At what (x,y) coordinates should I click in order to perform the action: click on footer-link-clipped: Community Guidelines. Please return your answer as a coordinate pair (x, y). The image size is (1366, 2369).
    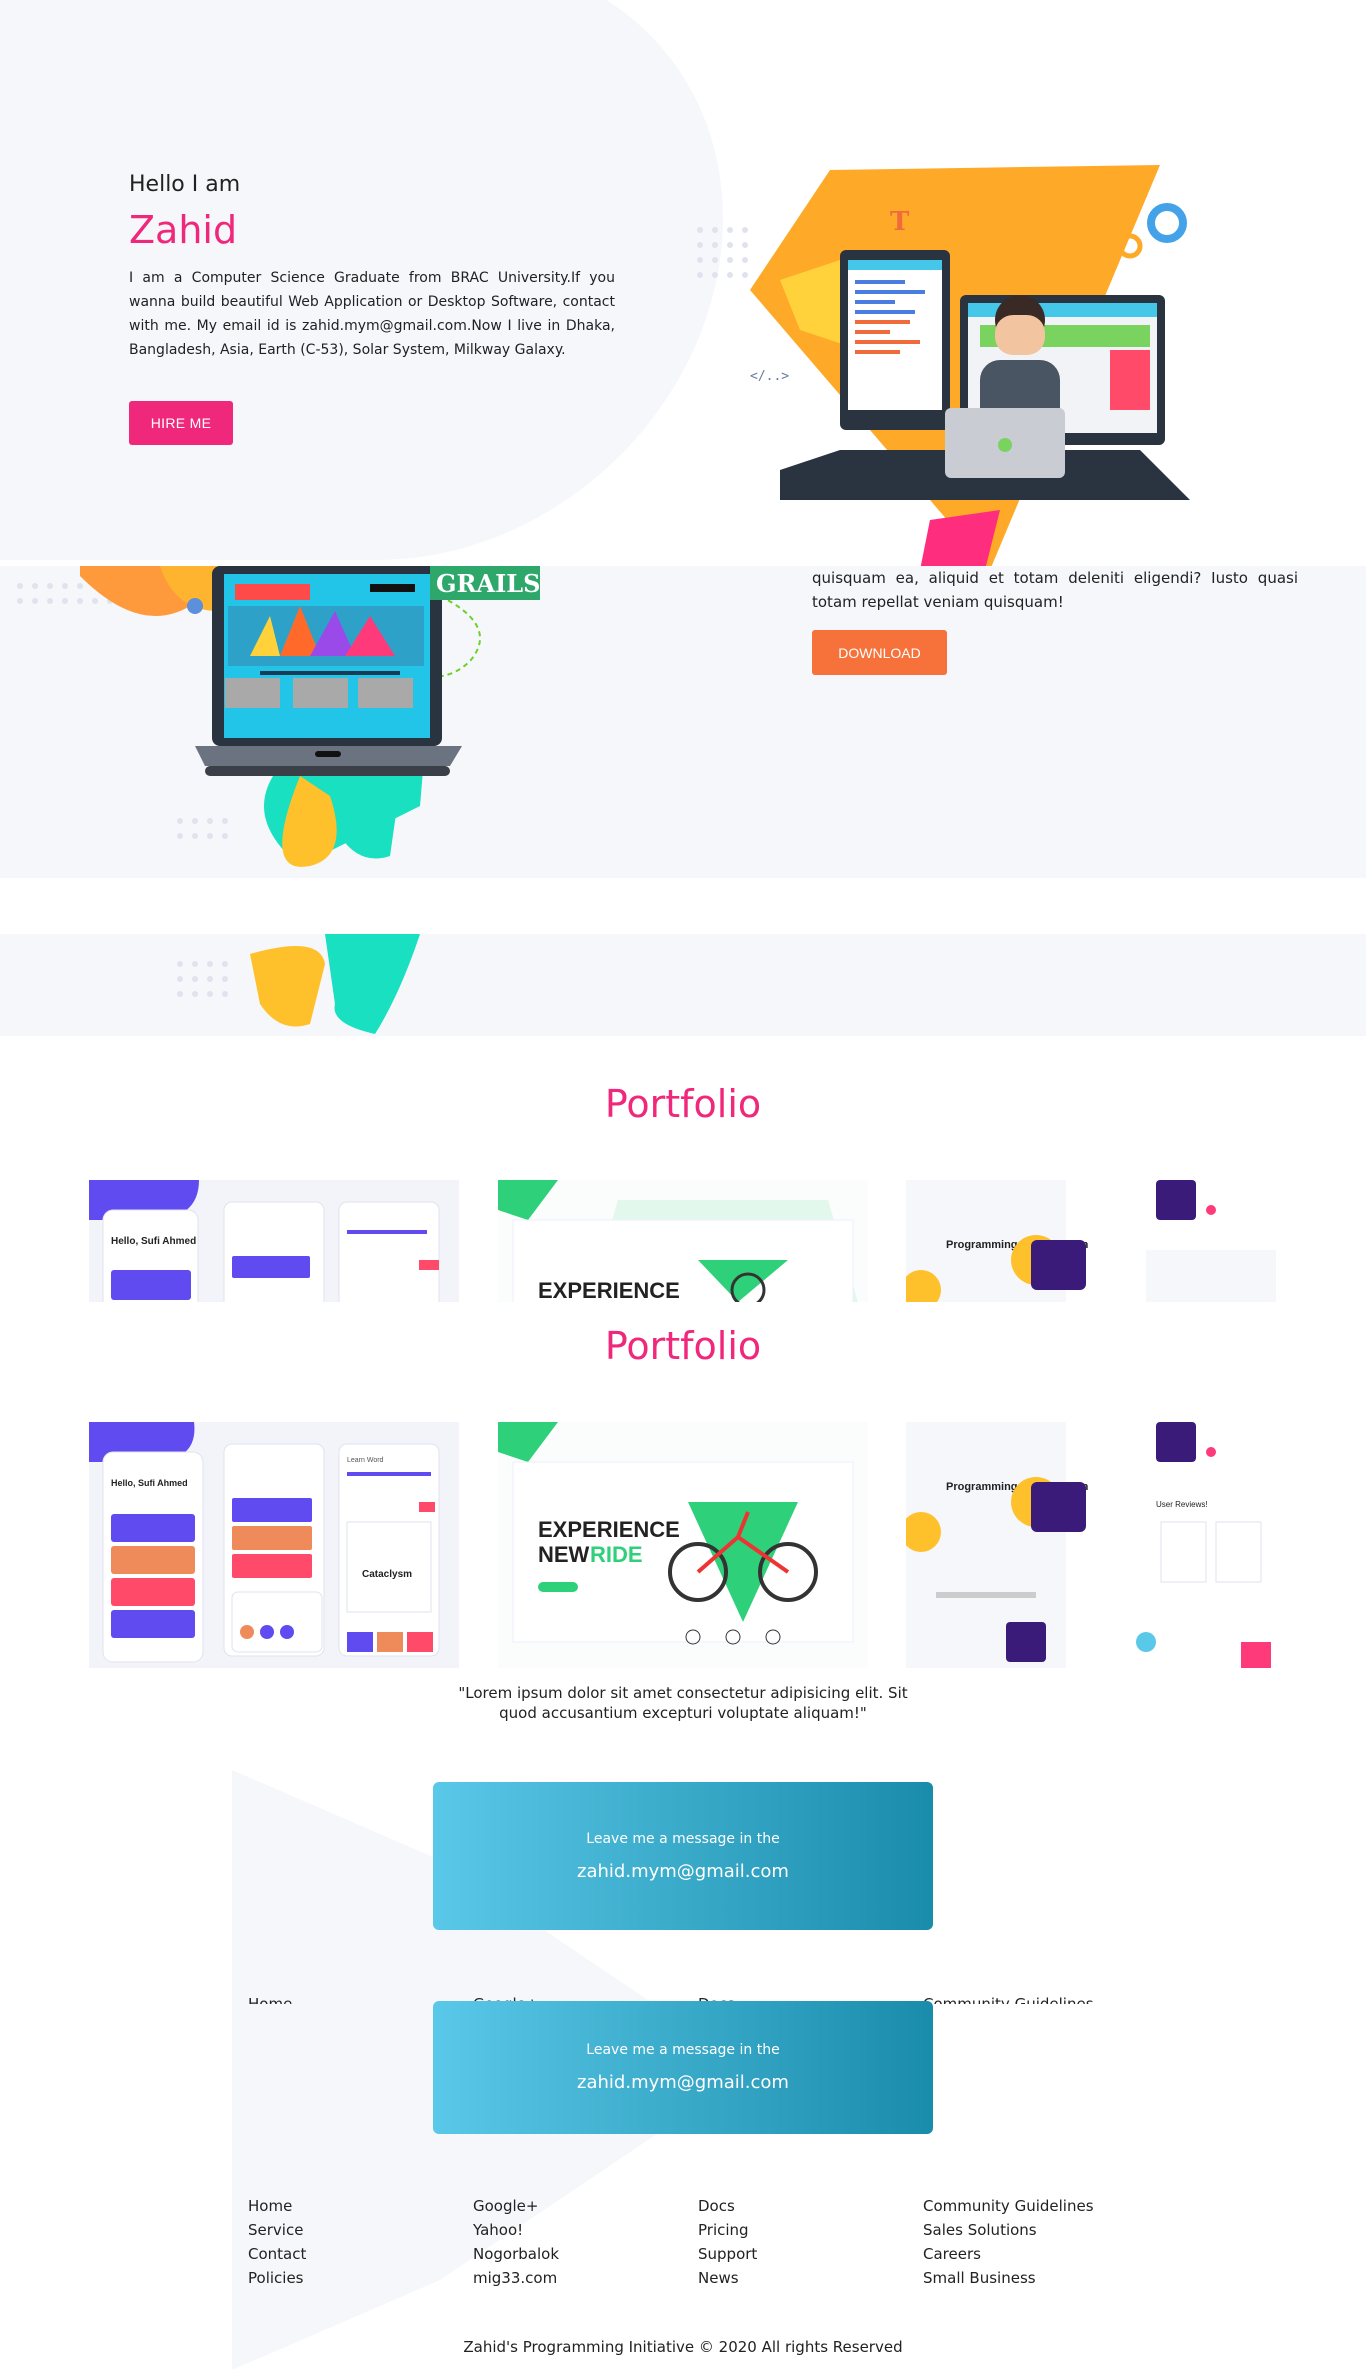
    Looking at the image, I should click on (1008, 1998).